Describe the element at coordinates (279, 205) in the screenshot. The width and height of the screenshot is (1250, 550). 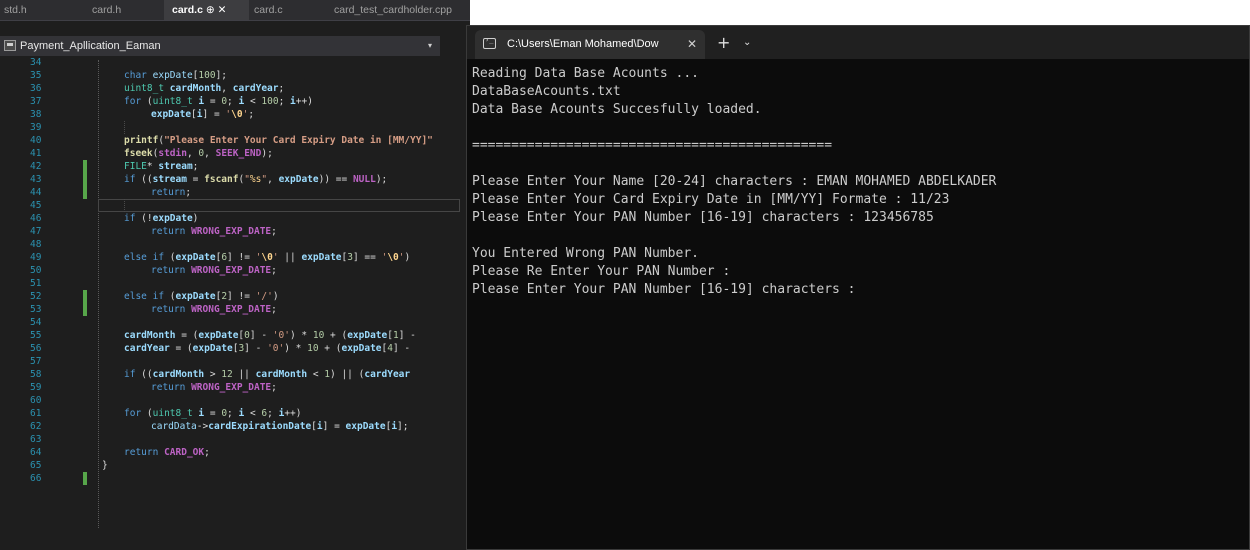
I see `current-line-highlight` at that location.